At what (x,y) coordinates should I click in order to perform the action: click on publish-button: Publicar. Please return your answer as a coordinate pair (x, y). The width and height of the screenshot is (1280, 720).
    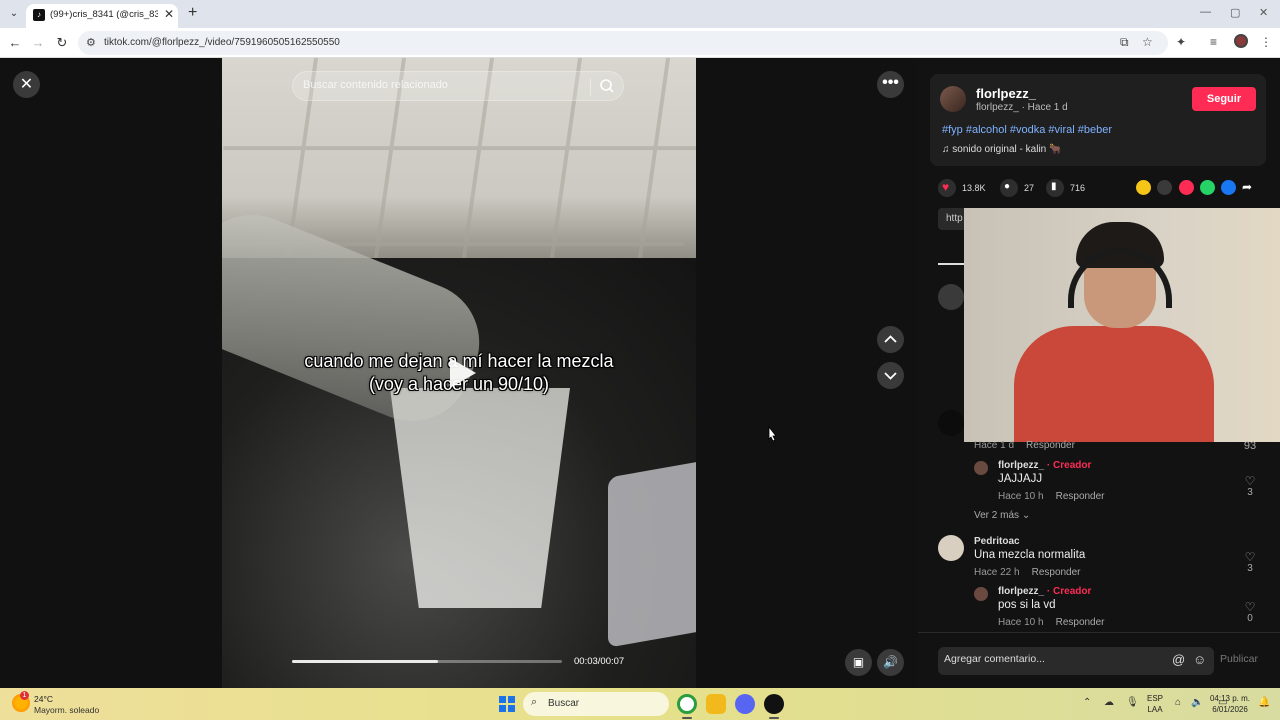
    Looking at the image, I should click on (1239, 659).